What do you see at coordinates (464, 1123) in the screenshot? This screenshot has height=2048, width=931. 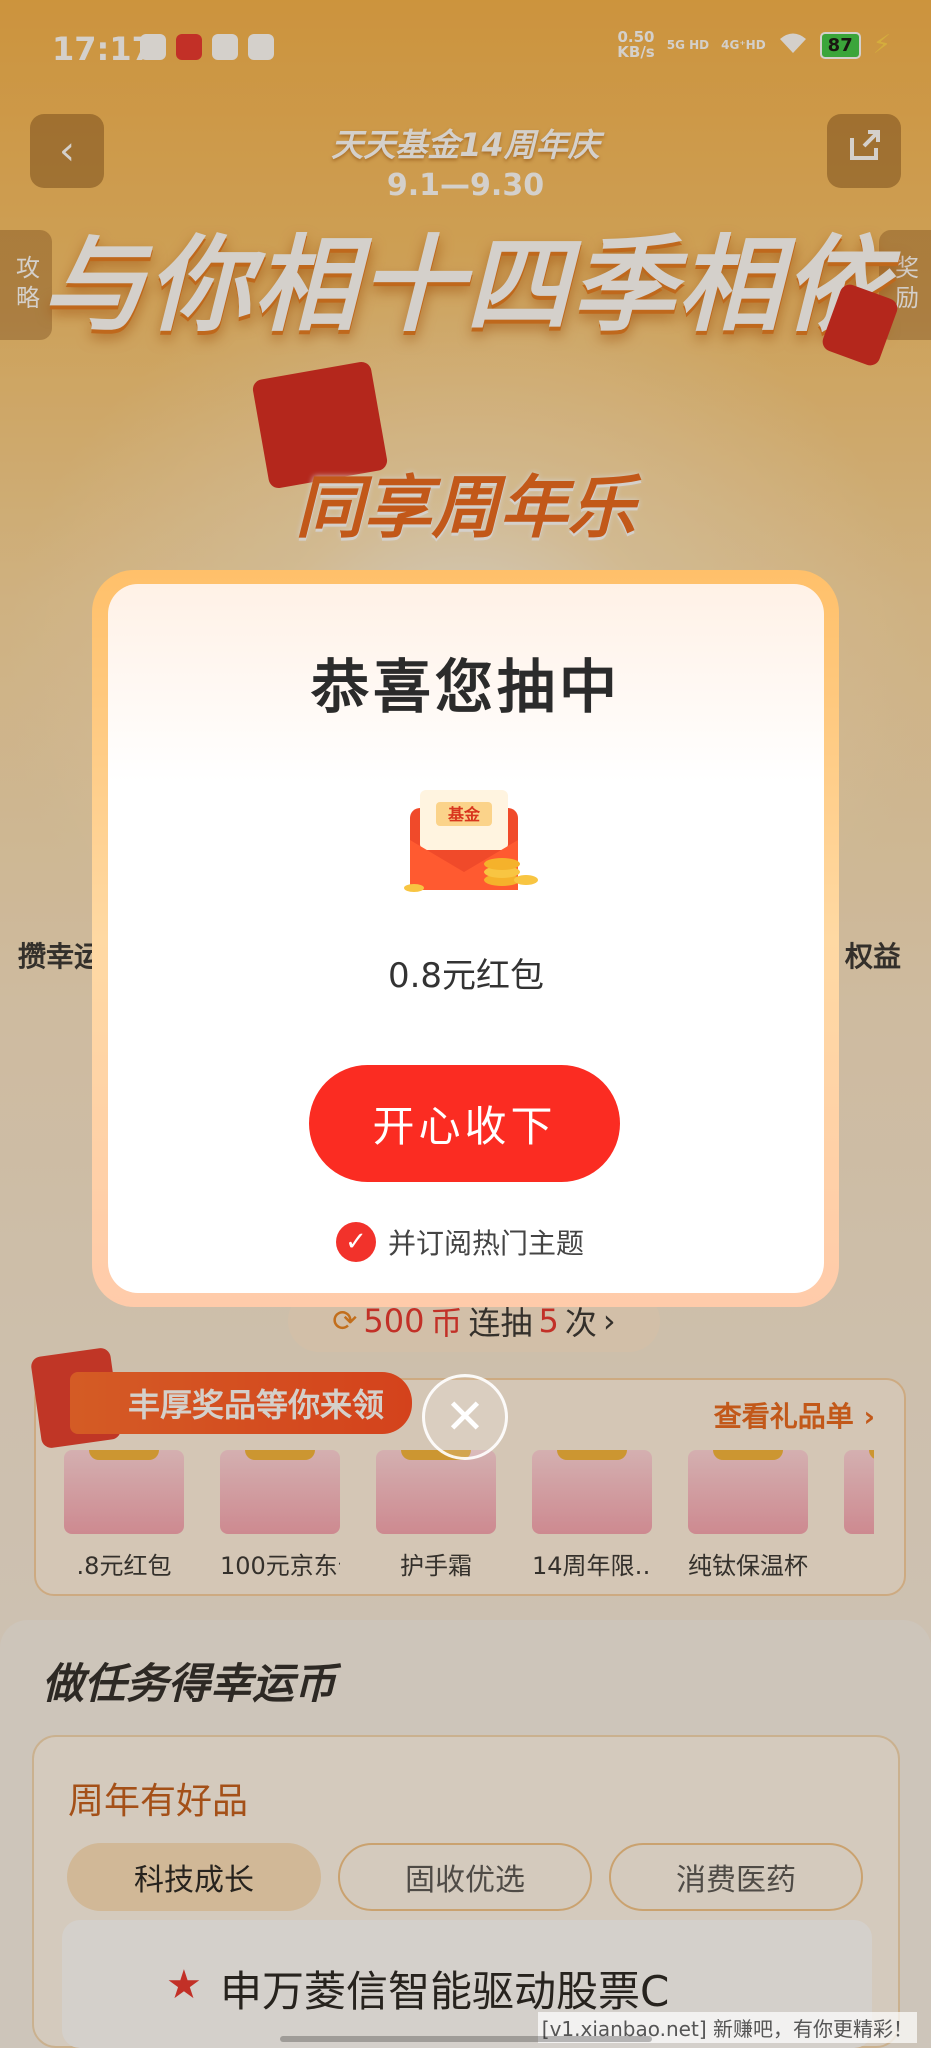 I see `accept-prize-button: 开心收下` at bounding box center [464, 1123].